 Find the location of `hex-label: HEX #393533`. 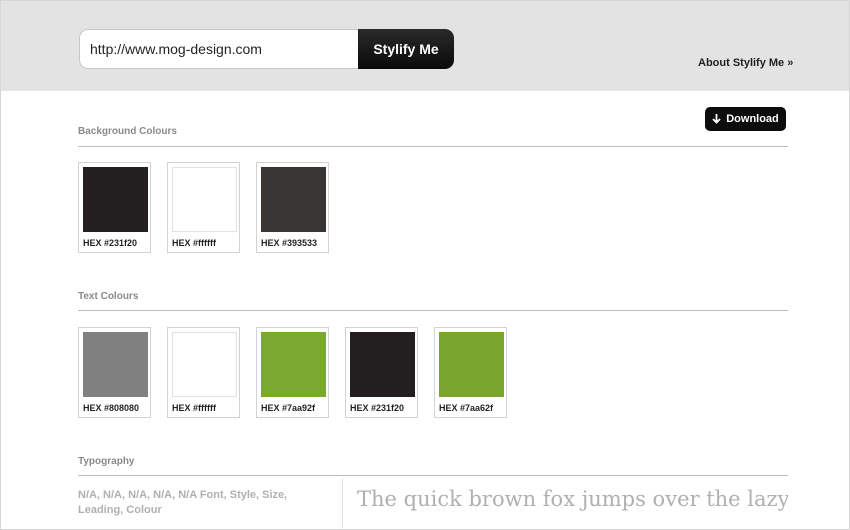

hex-label: HEX #393533 is located at coordinates (289, 243).